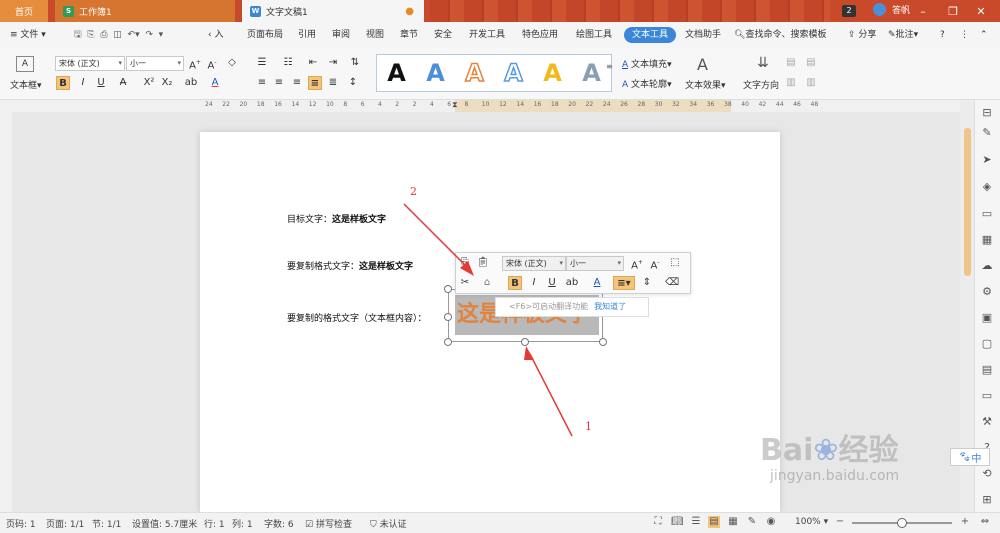 This screenshot has height=533, width=1000. Describe the element at coordinates (987, 113) in the screenshot. I see `sidebar-expand-icon: ⊟` at that location.